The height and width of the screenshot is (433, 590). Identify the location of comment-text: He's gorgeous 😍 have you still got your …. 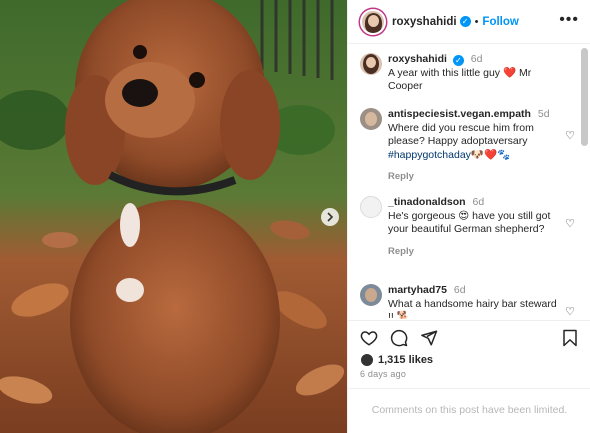
(469, 222).